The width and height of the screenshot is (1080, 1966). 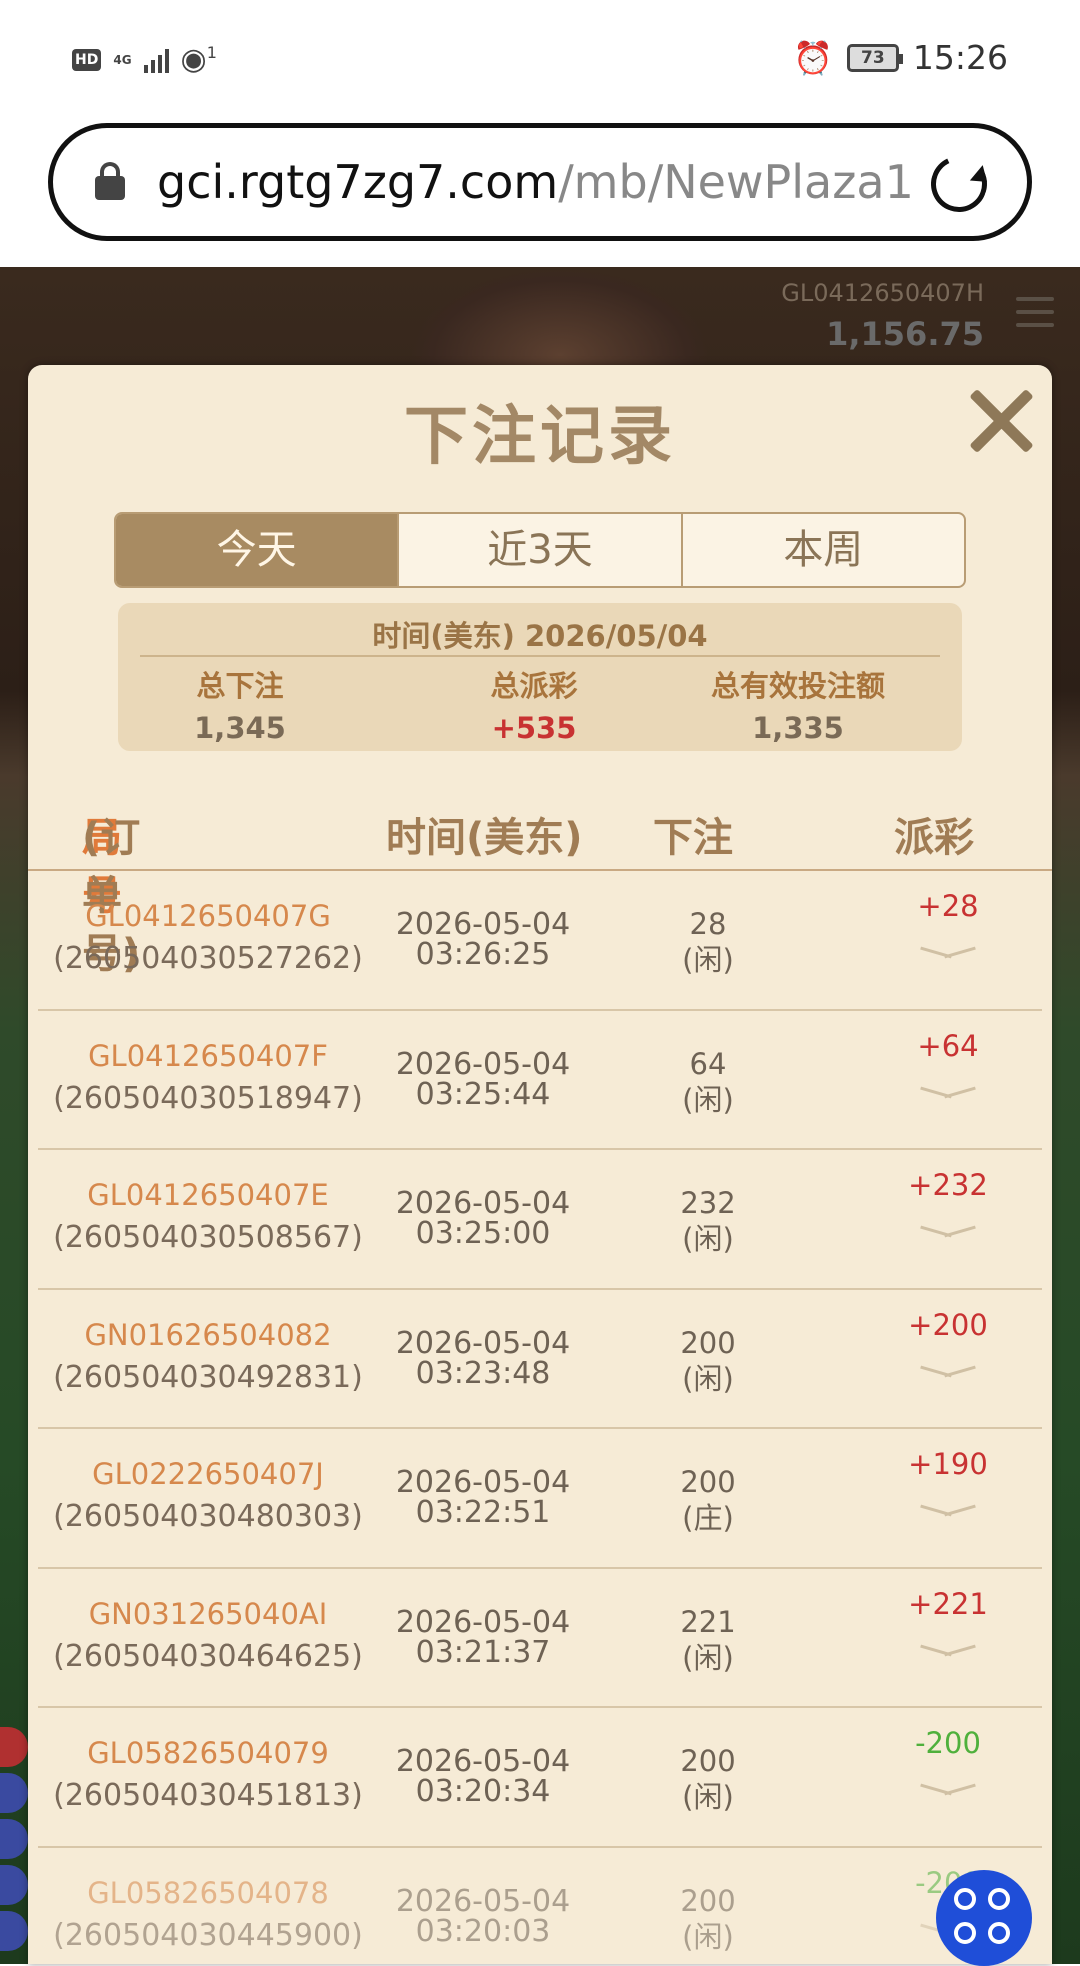 What do you see at coordinates (1001, 420) in the screenshot?
I see `close-icon` at bounding box center [1001, 420].